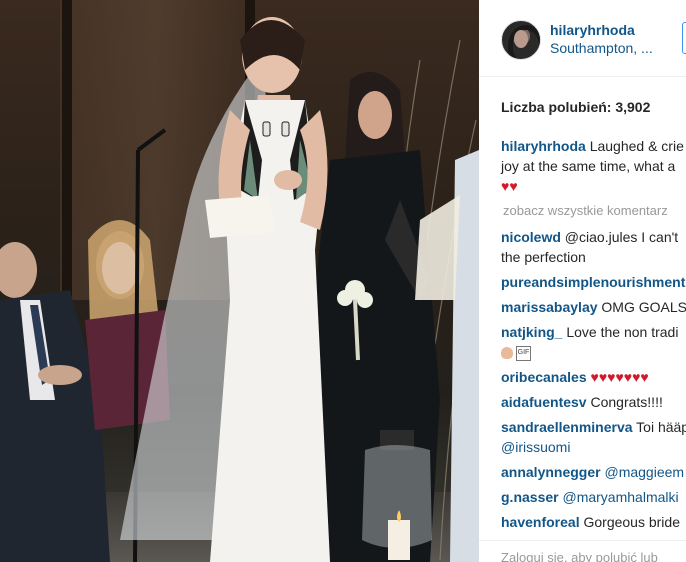 The height and width of the screenshot is (562, 686). What do you see at coordinates (621, 237) in the screenshot?
I see `comment-text: @ciao.jules I can't` at bounding box center [621, 237].